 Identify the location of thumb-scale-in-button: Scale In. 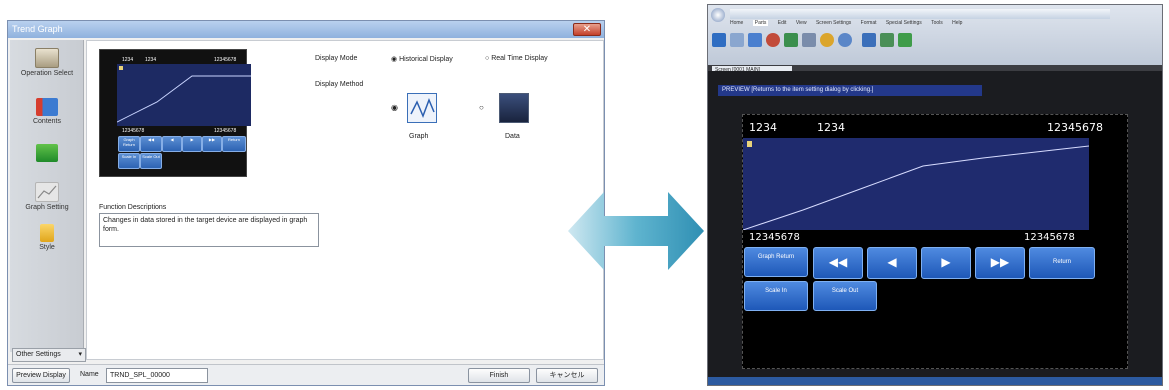
(129, 161).